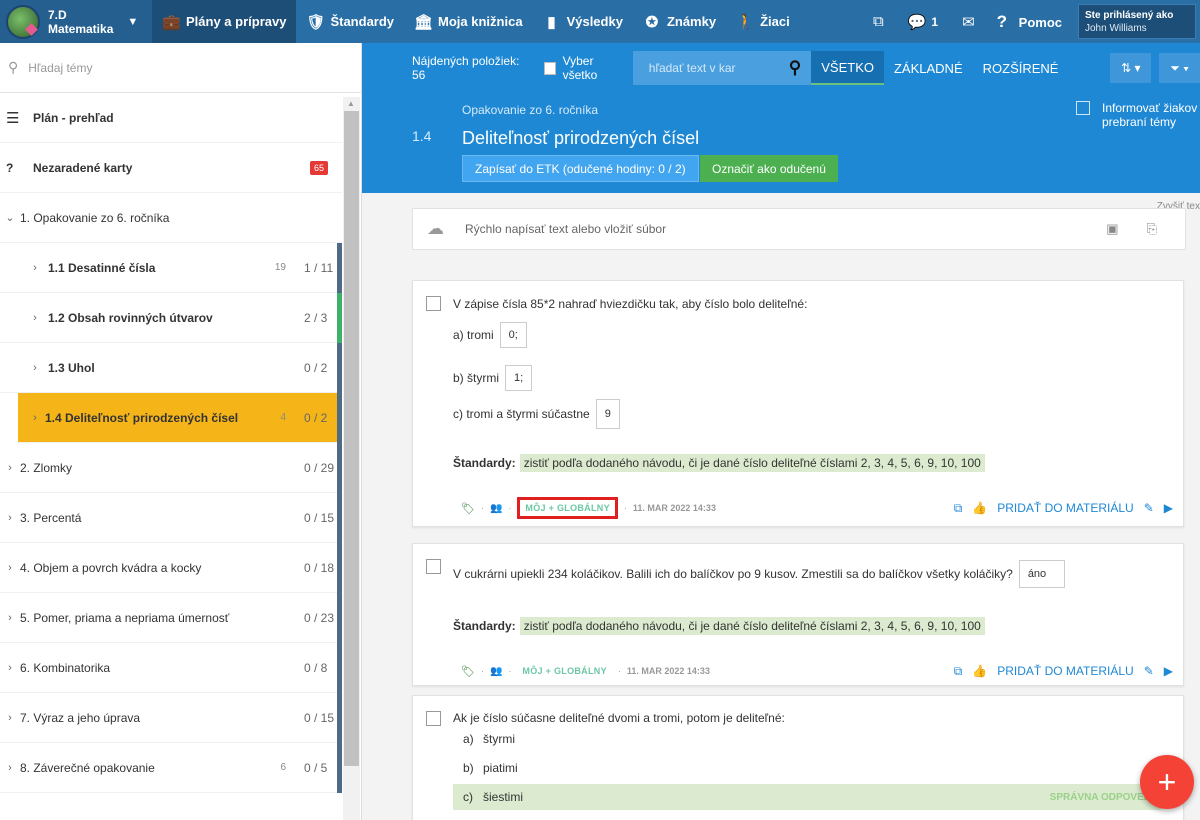  I want to click on answer-field: 0;, so click(513, 335).